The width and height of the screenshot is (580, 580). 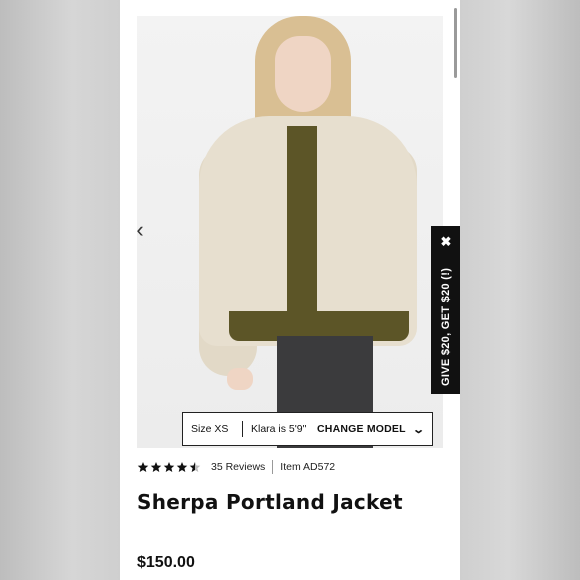 I want to click on model-size-label: Size XS, so click(x=210, y=429).